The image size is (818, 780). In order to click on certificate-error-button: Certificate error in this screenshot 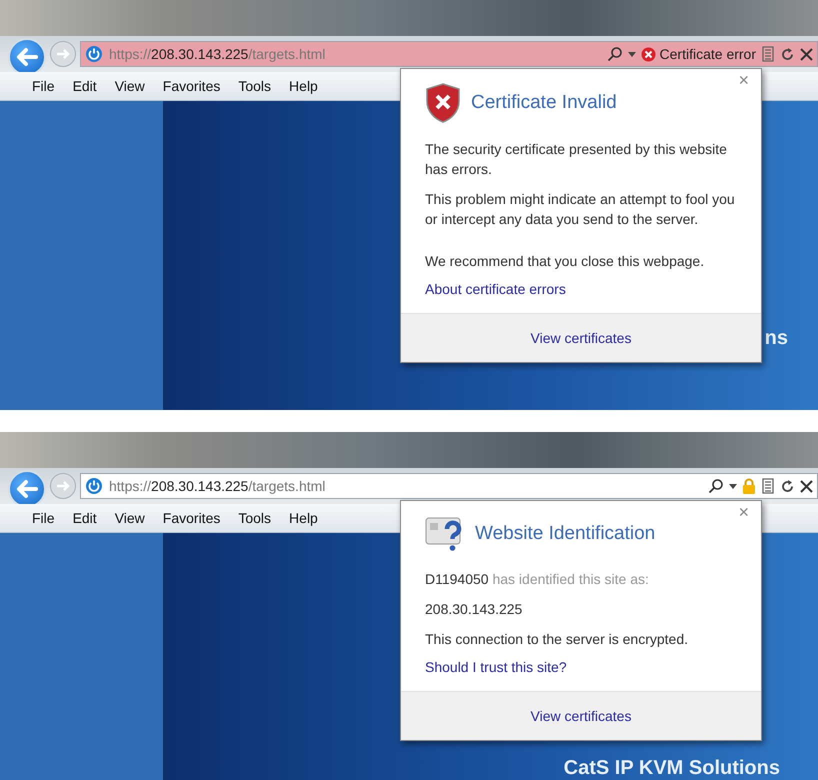, I will do `click(698, 54)`.